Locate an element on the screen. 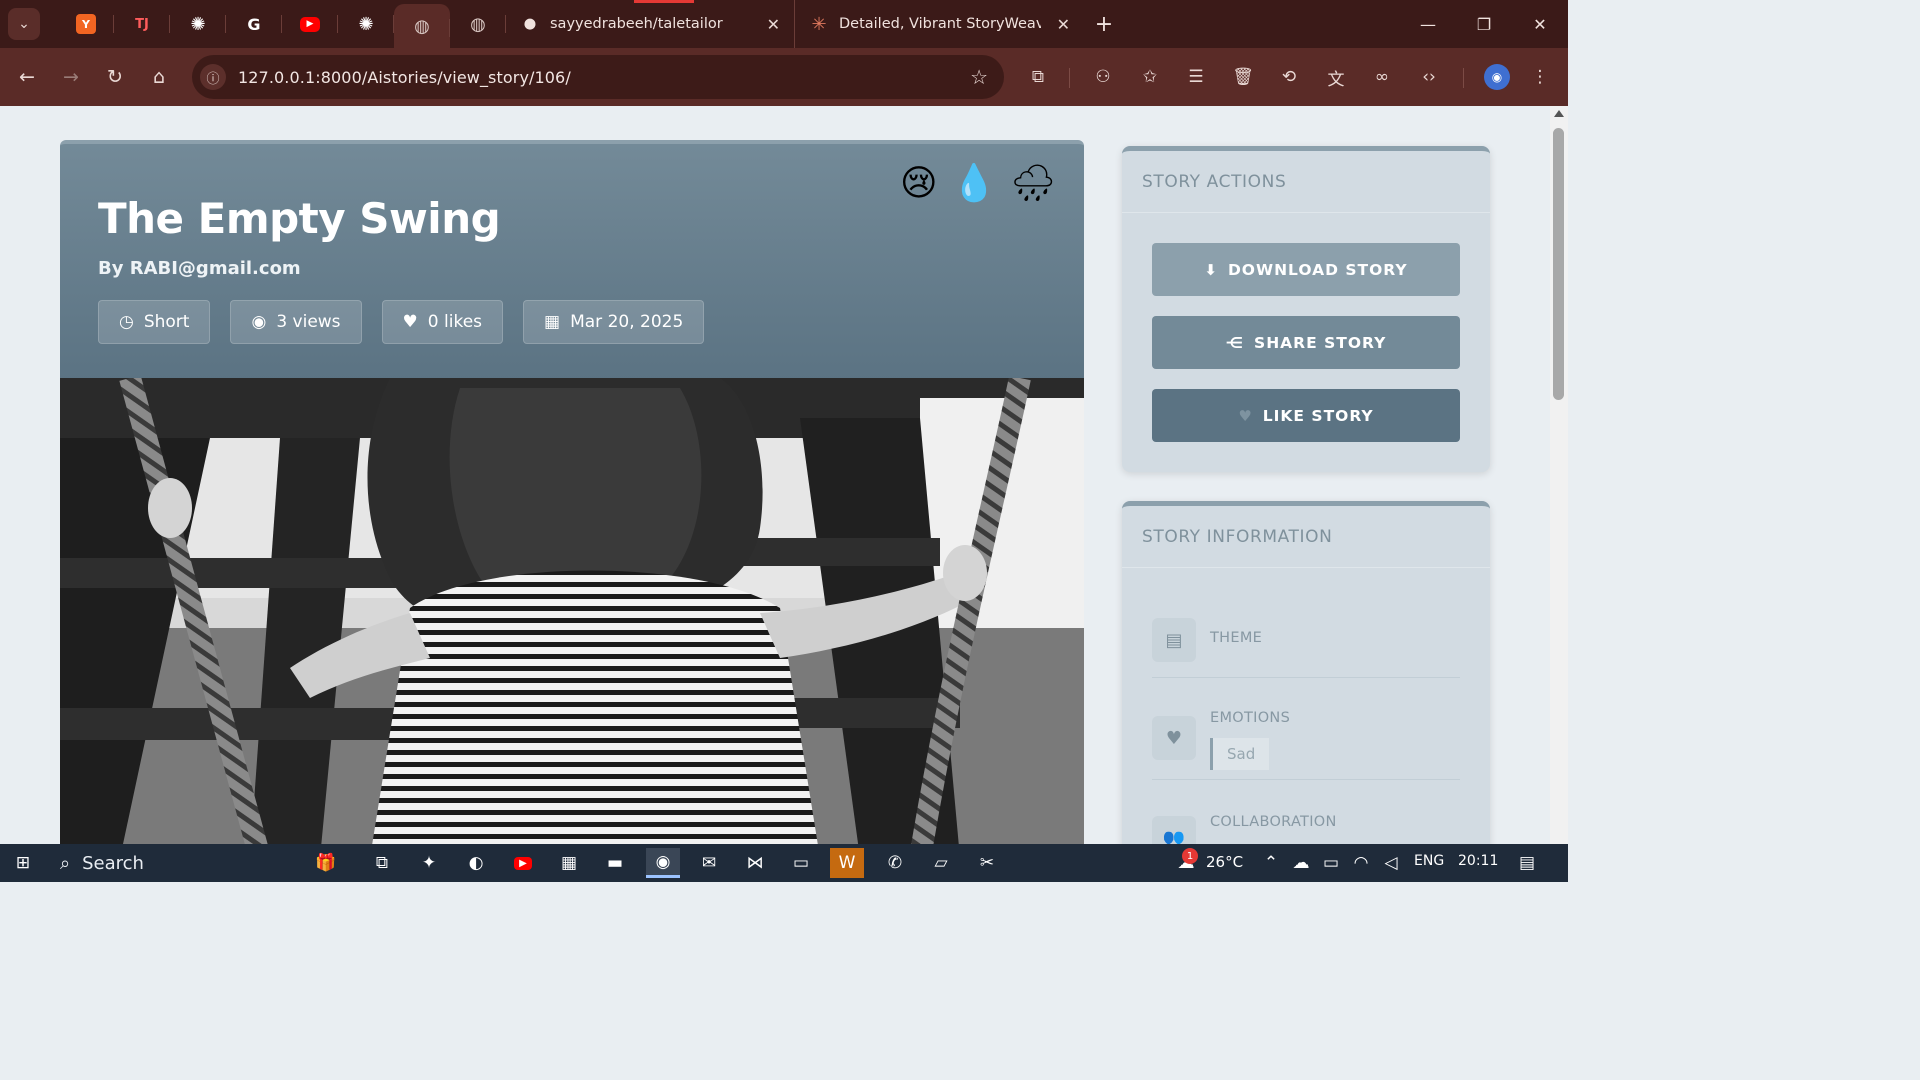 The width and height of the screenshot is (1920, 1080). tab-tj: TJ is located at coordinates (142, 24).